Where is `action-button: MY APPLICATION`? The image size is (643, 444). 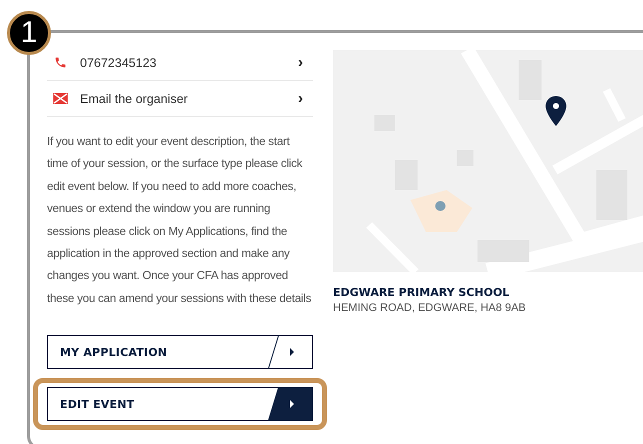
action-button: MY APPLICATION is located at coordinates (180, 352).